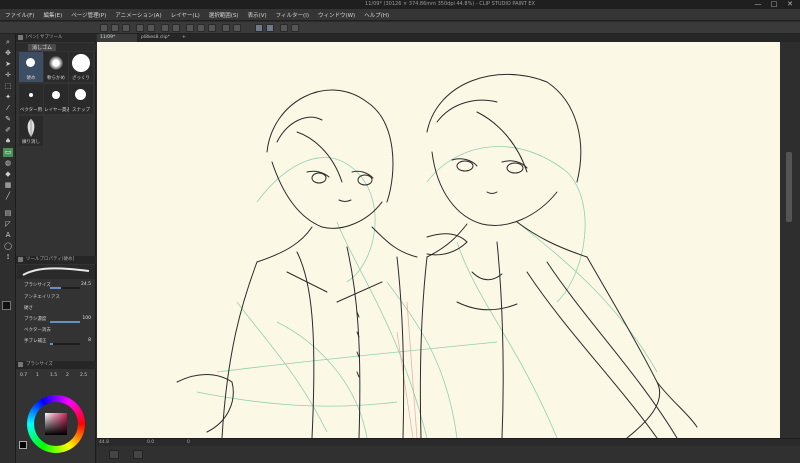 This screenshot has height=463, width=800. What do you see at coordinates (379, 15) in the screenshot?
I see `menu-help: ヘルプ(H)` at bounding box center [379, 15].